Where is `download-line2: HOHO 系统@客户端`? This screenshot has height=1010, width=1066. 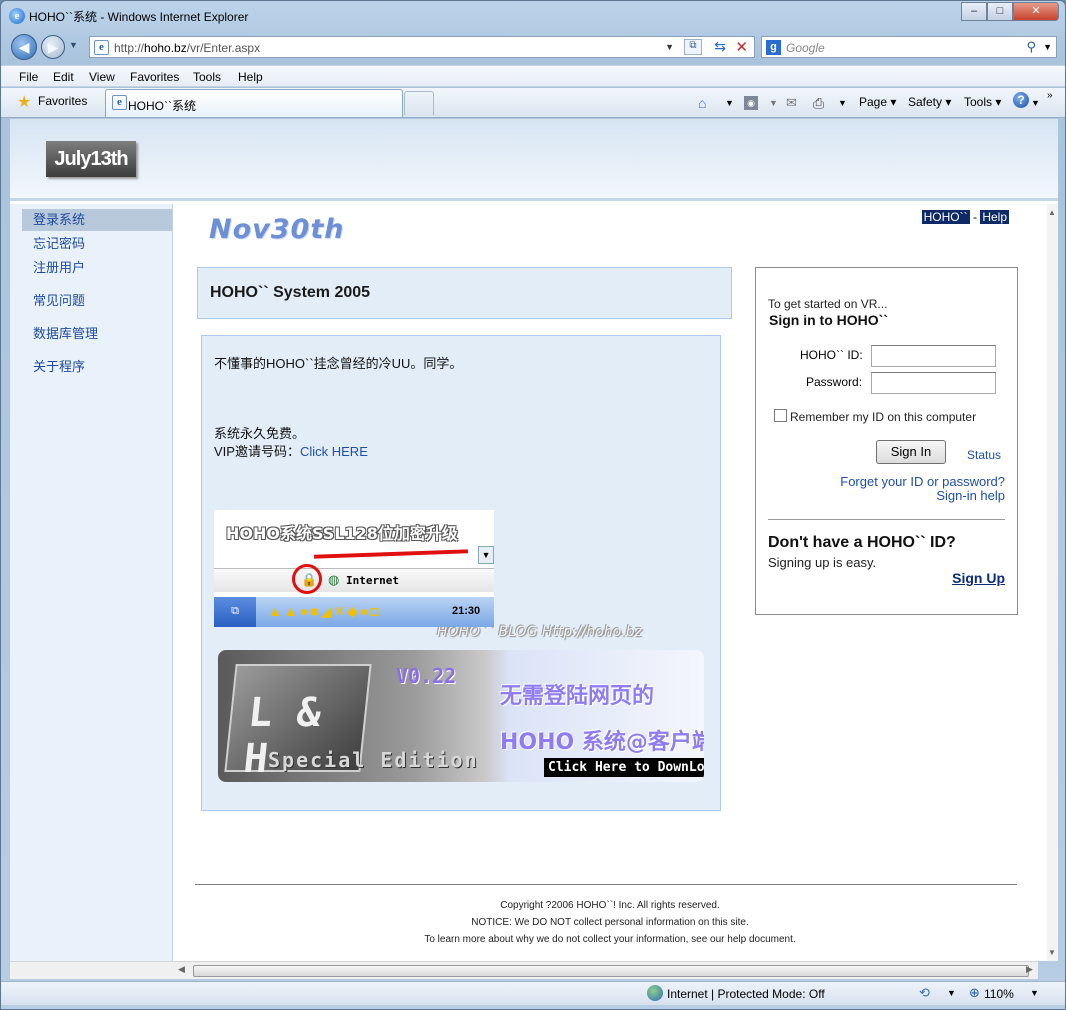
download-line2: HOHO 系统@客户端 is located at coordinates (602, 742).